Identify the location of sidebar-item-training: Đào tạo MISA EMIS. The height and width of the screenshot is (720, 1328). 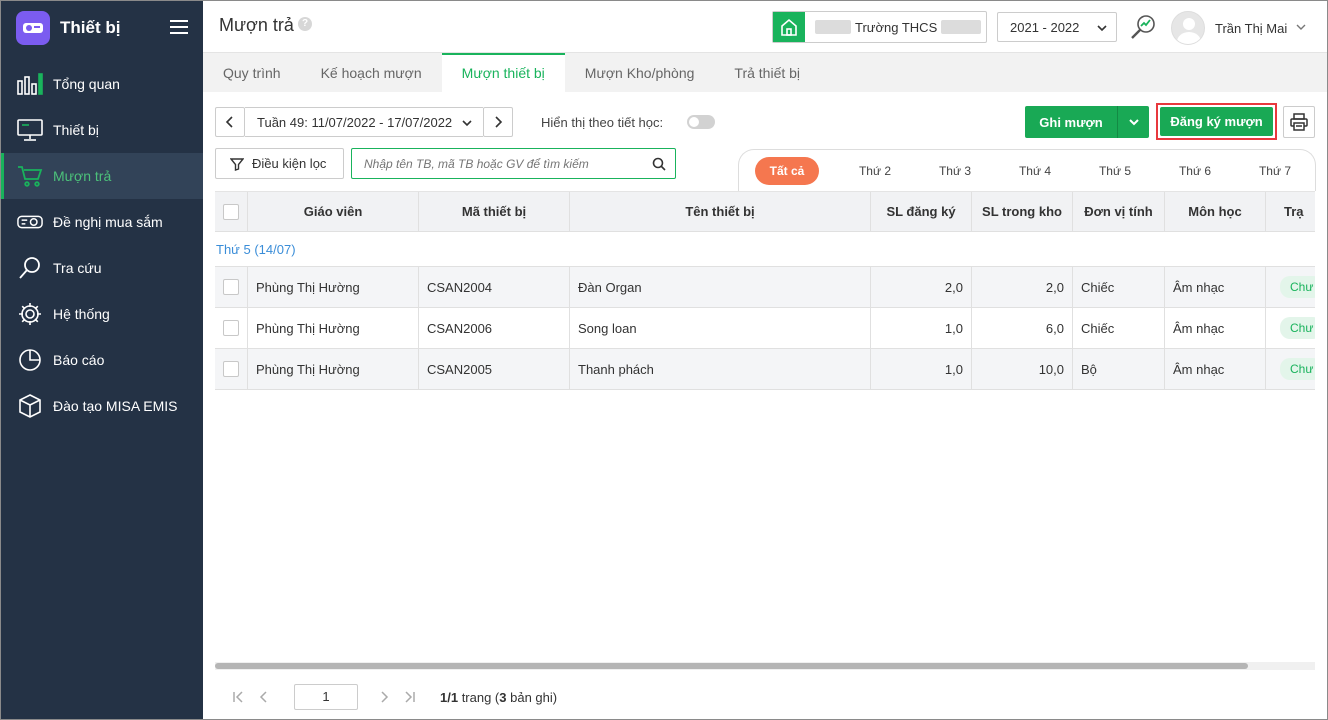
(101, 406).